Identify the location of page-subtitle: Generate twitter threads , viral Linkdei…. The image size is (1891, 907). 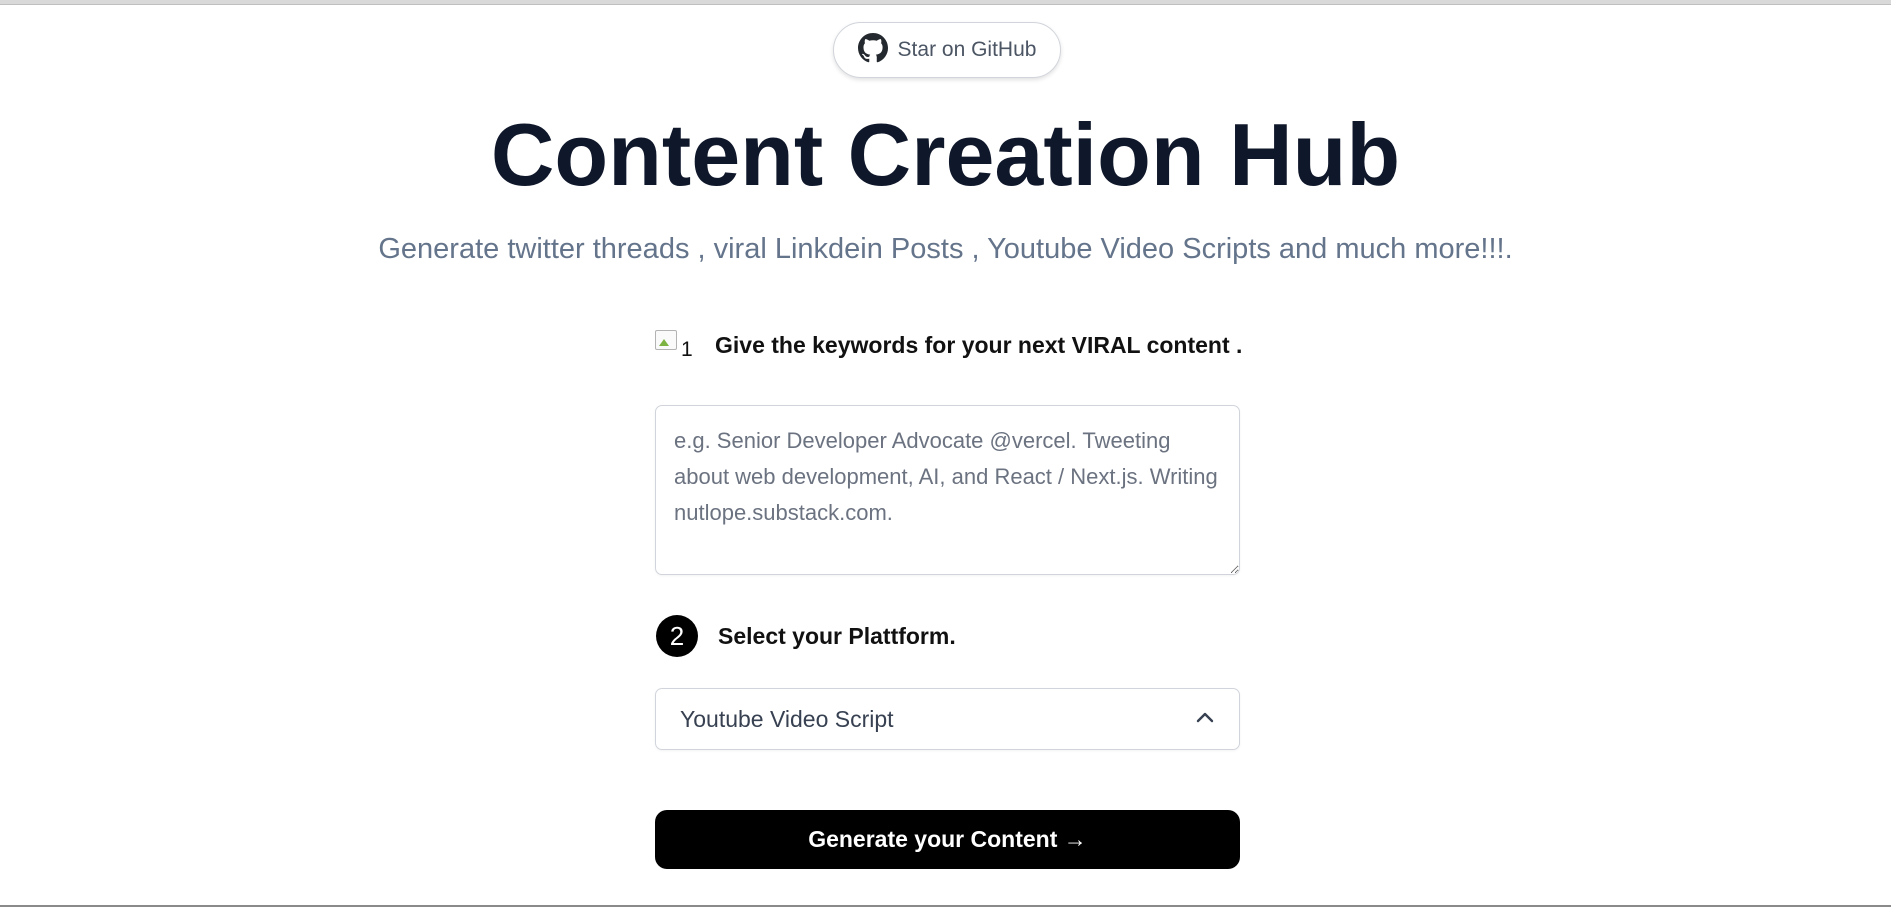
(945, 249).